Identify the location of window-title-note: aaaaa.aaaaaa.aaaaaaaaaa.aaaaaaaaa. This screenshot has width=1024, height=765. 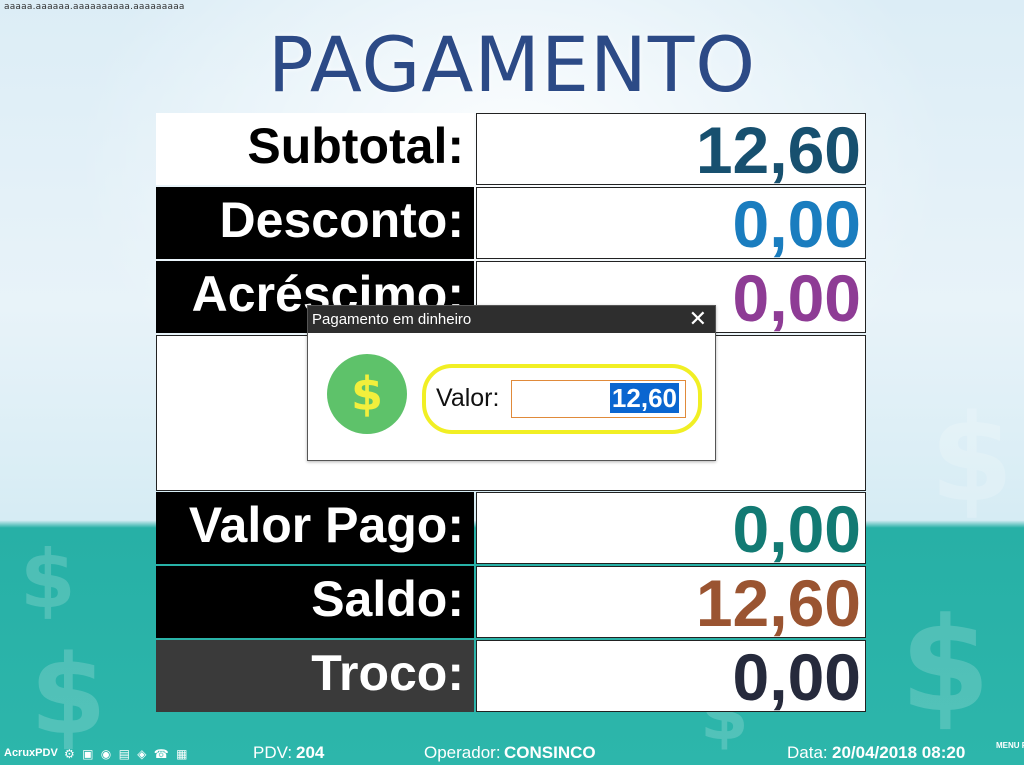
(94, 7).